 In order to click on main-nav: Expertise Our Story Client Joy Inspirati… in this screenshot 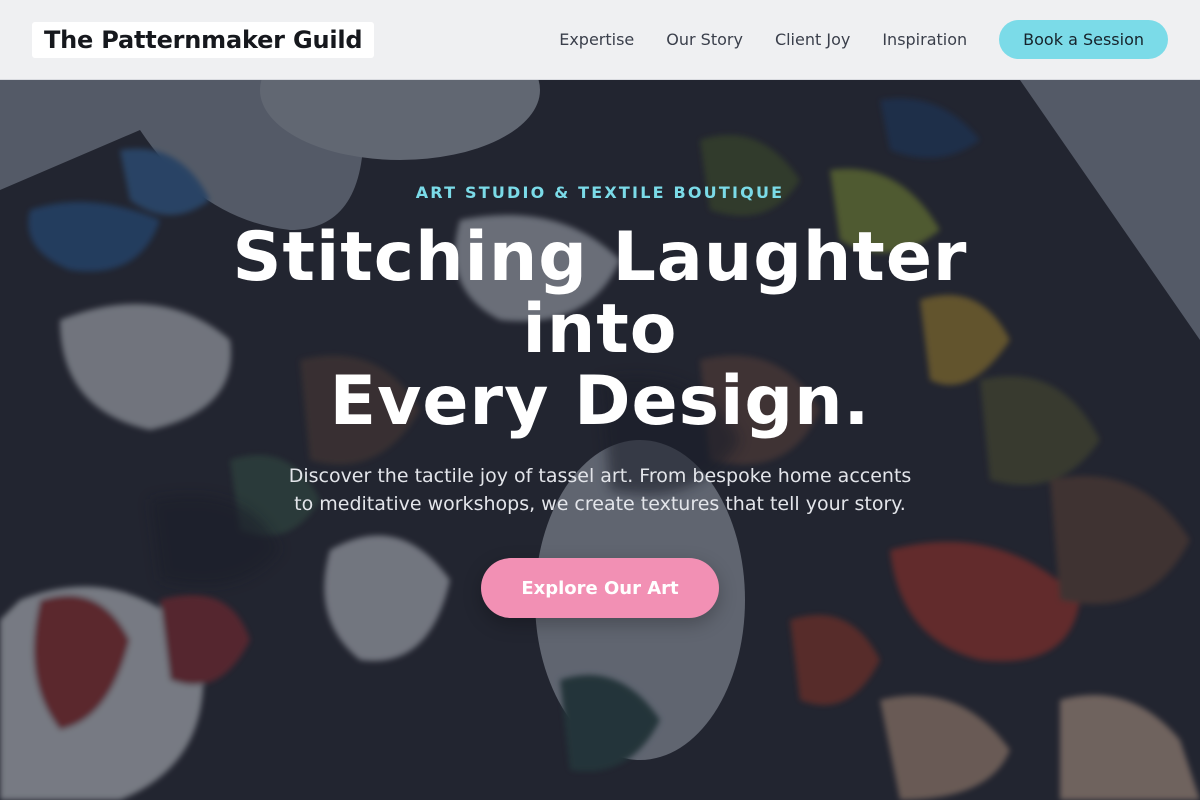, I will do `click(863, 39)`.